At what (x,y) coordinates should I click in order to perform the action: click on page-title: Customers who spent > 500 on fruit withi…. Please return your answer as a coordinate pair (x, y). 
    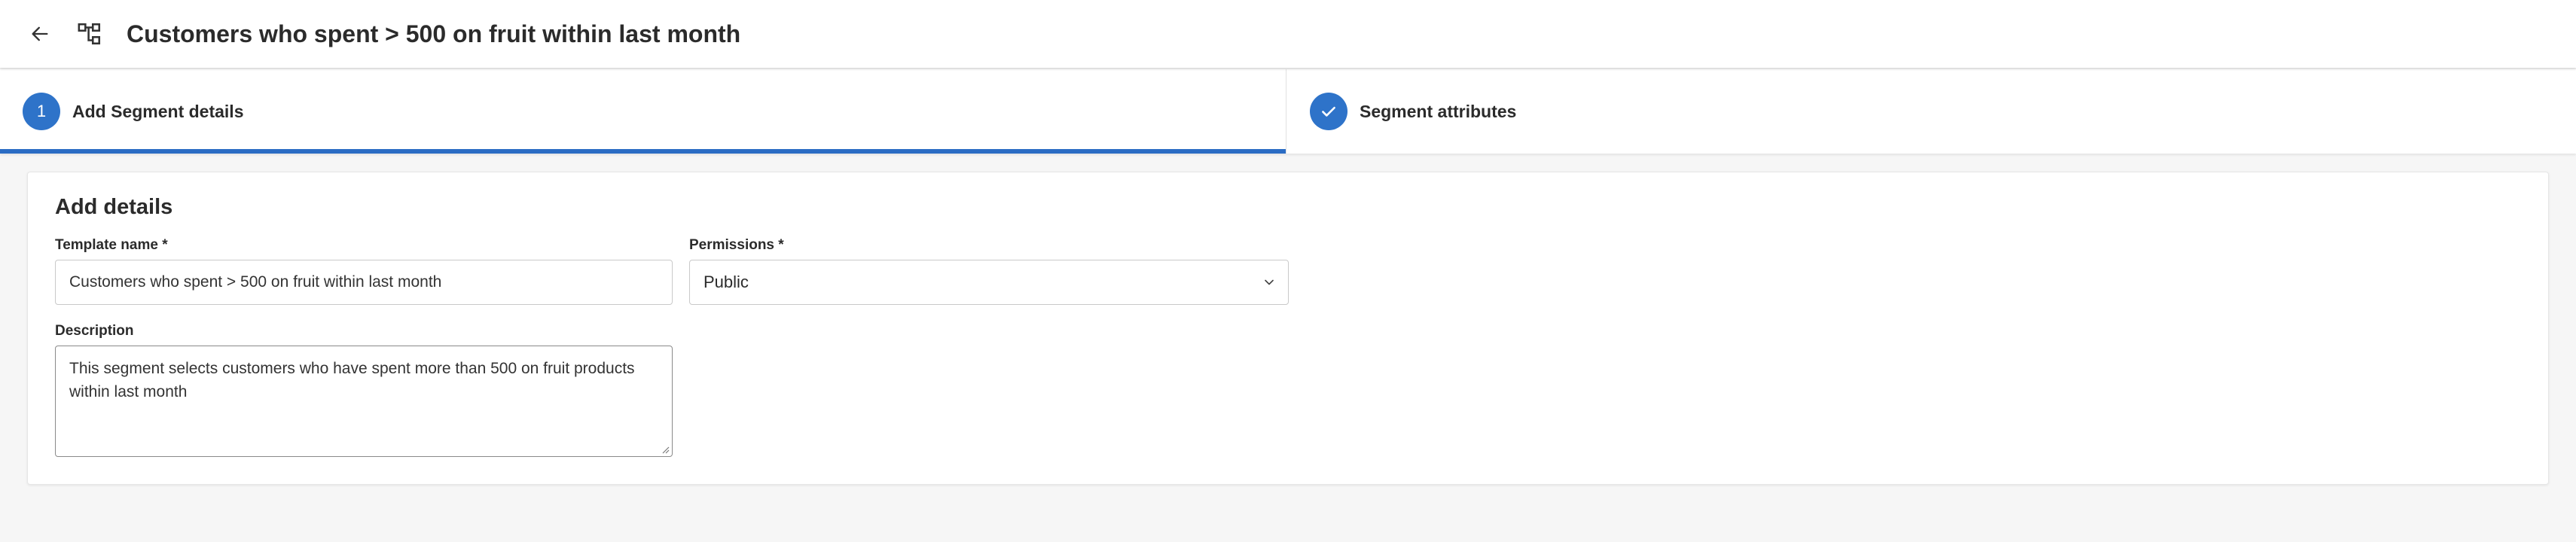
    Looking at the image, I should click on (434, 33).